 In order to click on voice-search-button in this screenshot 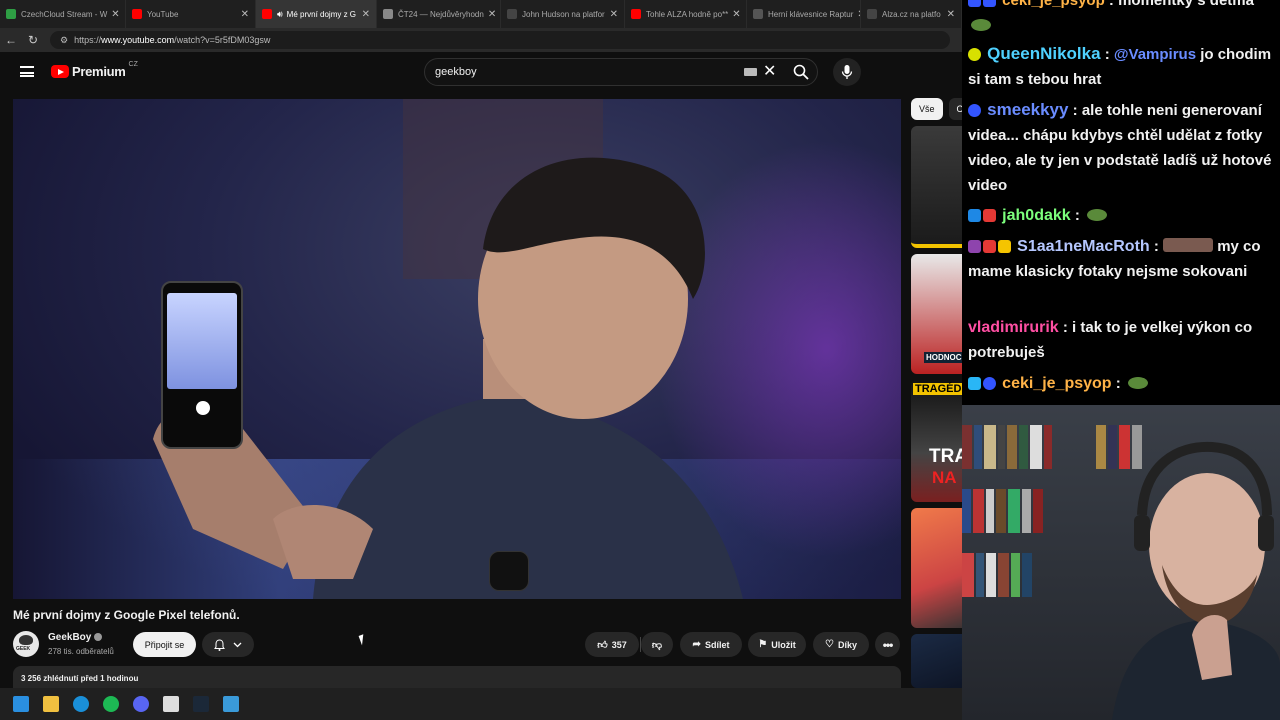, I will do `click(847, 72)`.